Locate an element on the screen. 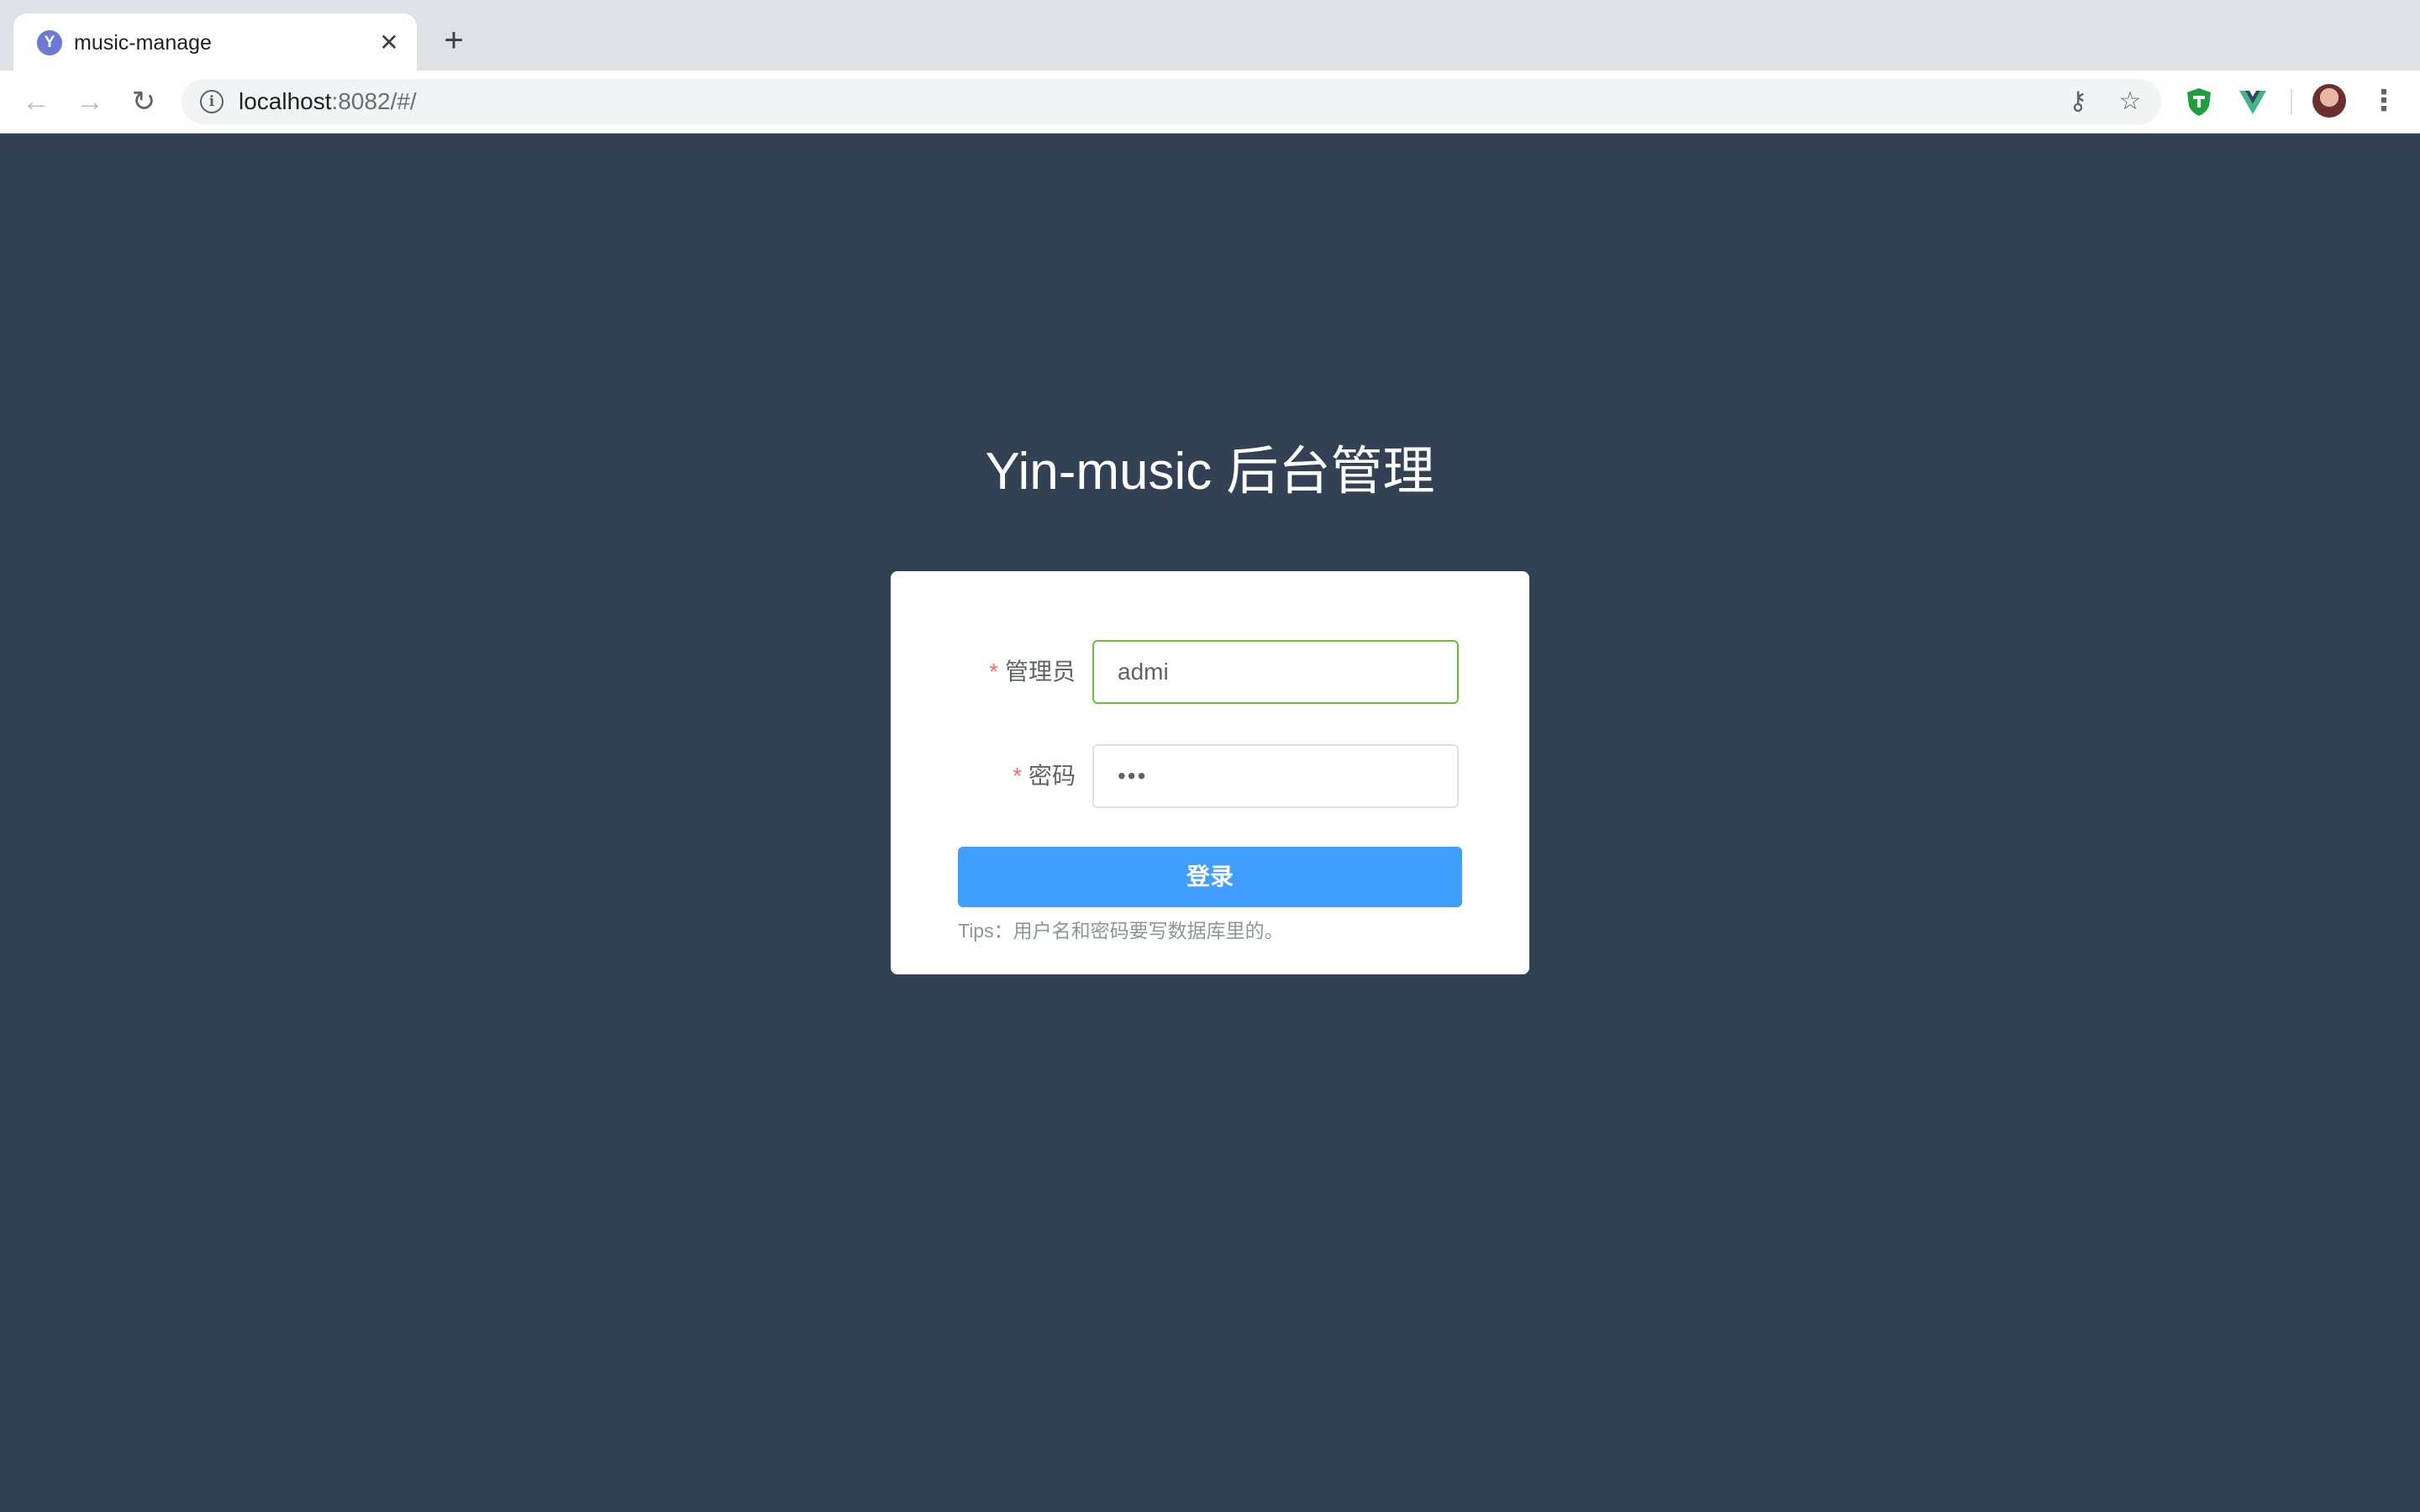 The width and height of the screenshot is (2420, 1512). tips-text: Tips：用户名和密码要写数据库里的。 is located at coordinates (1121, 931).